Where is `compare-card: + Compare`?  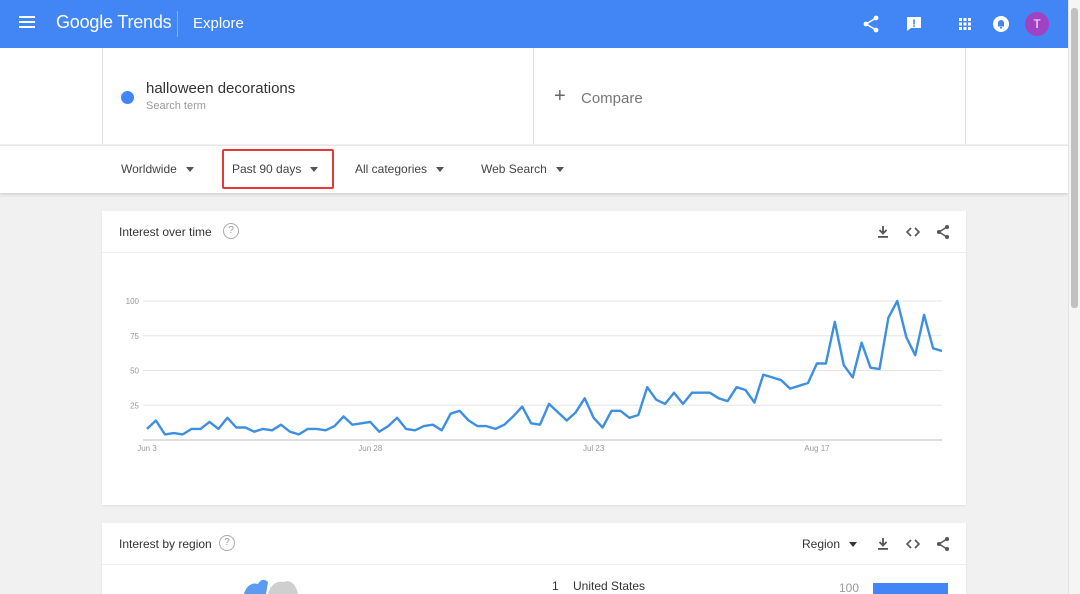 compare-card: + Compare is located at coordinates (750, 96).